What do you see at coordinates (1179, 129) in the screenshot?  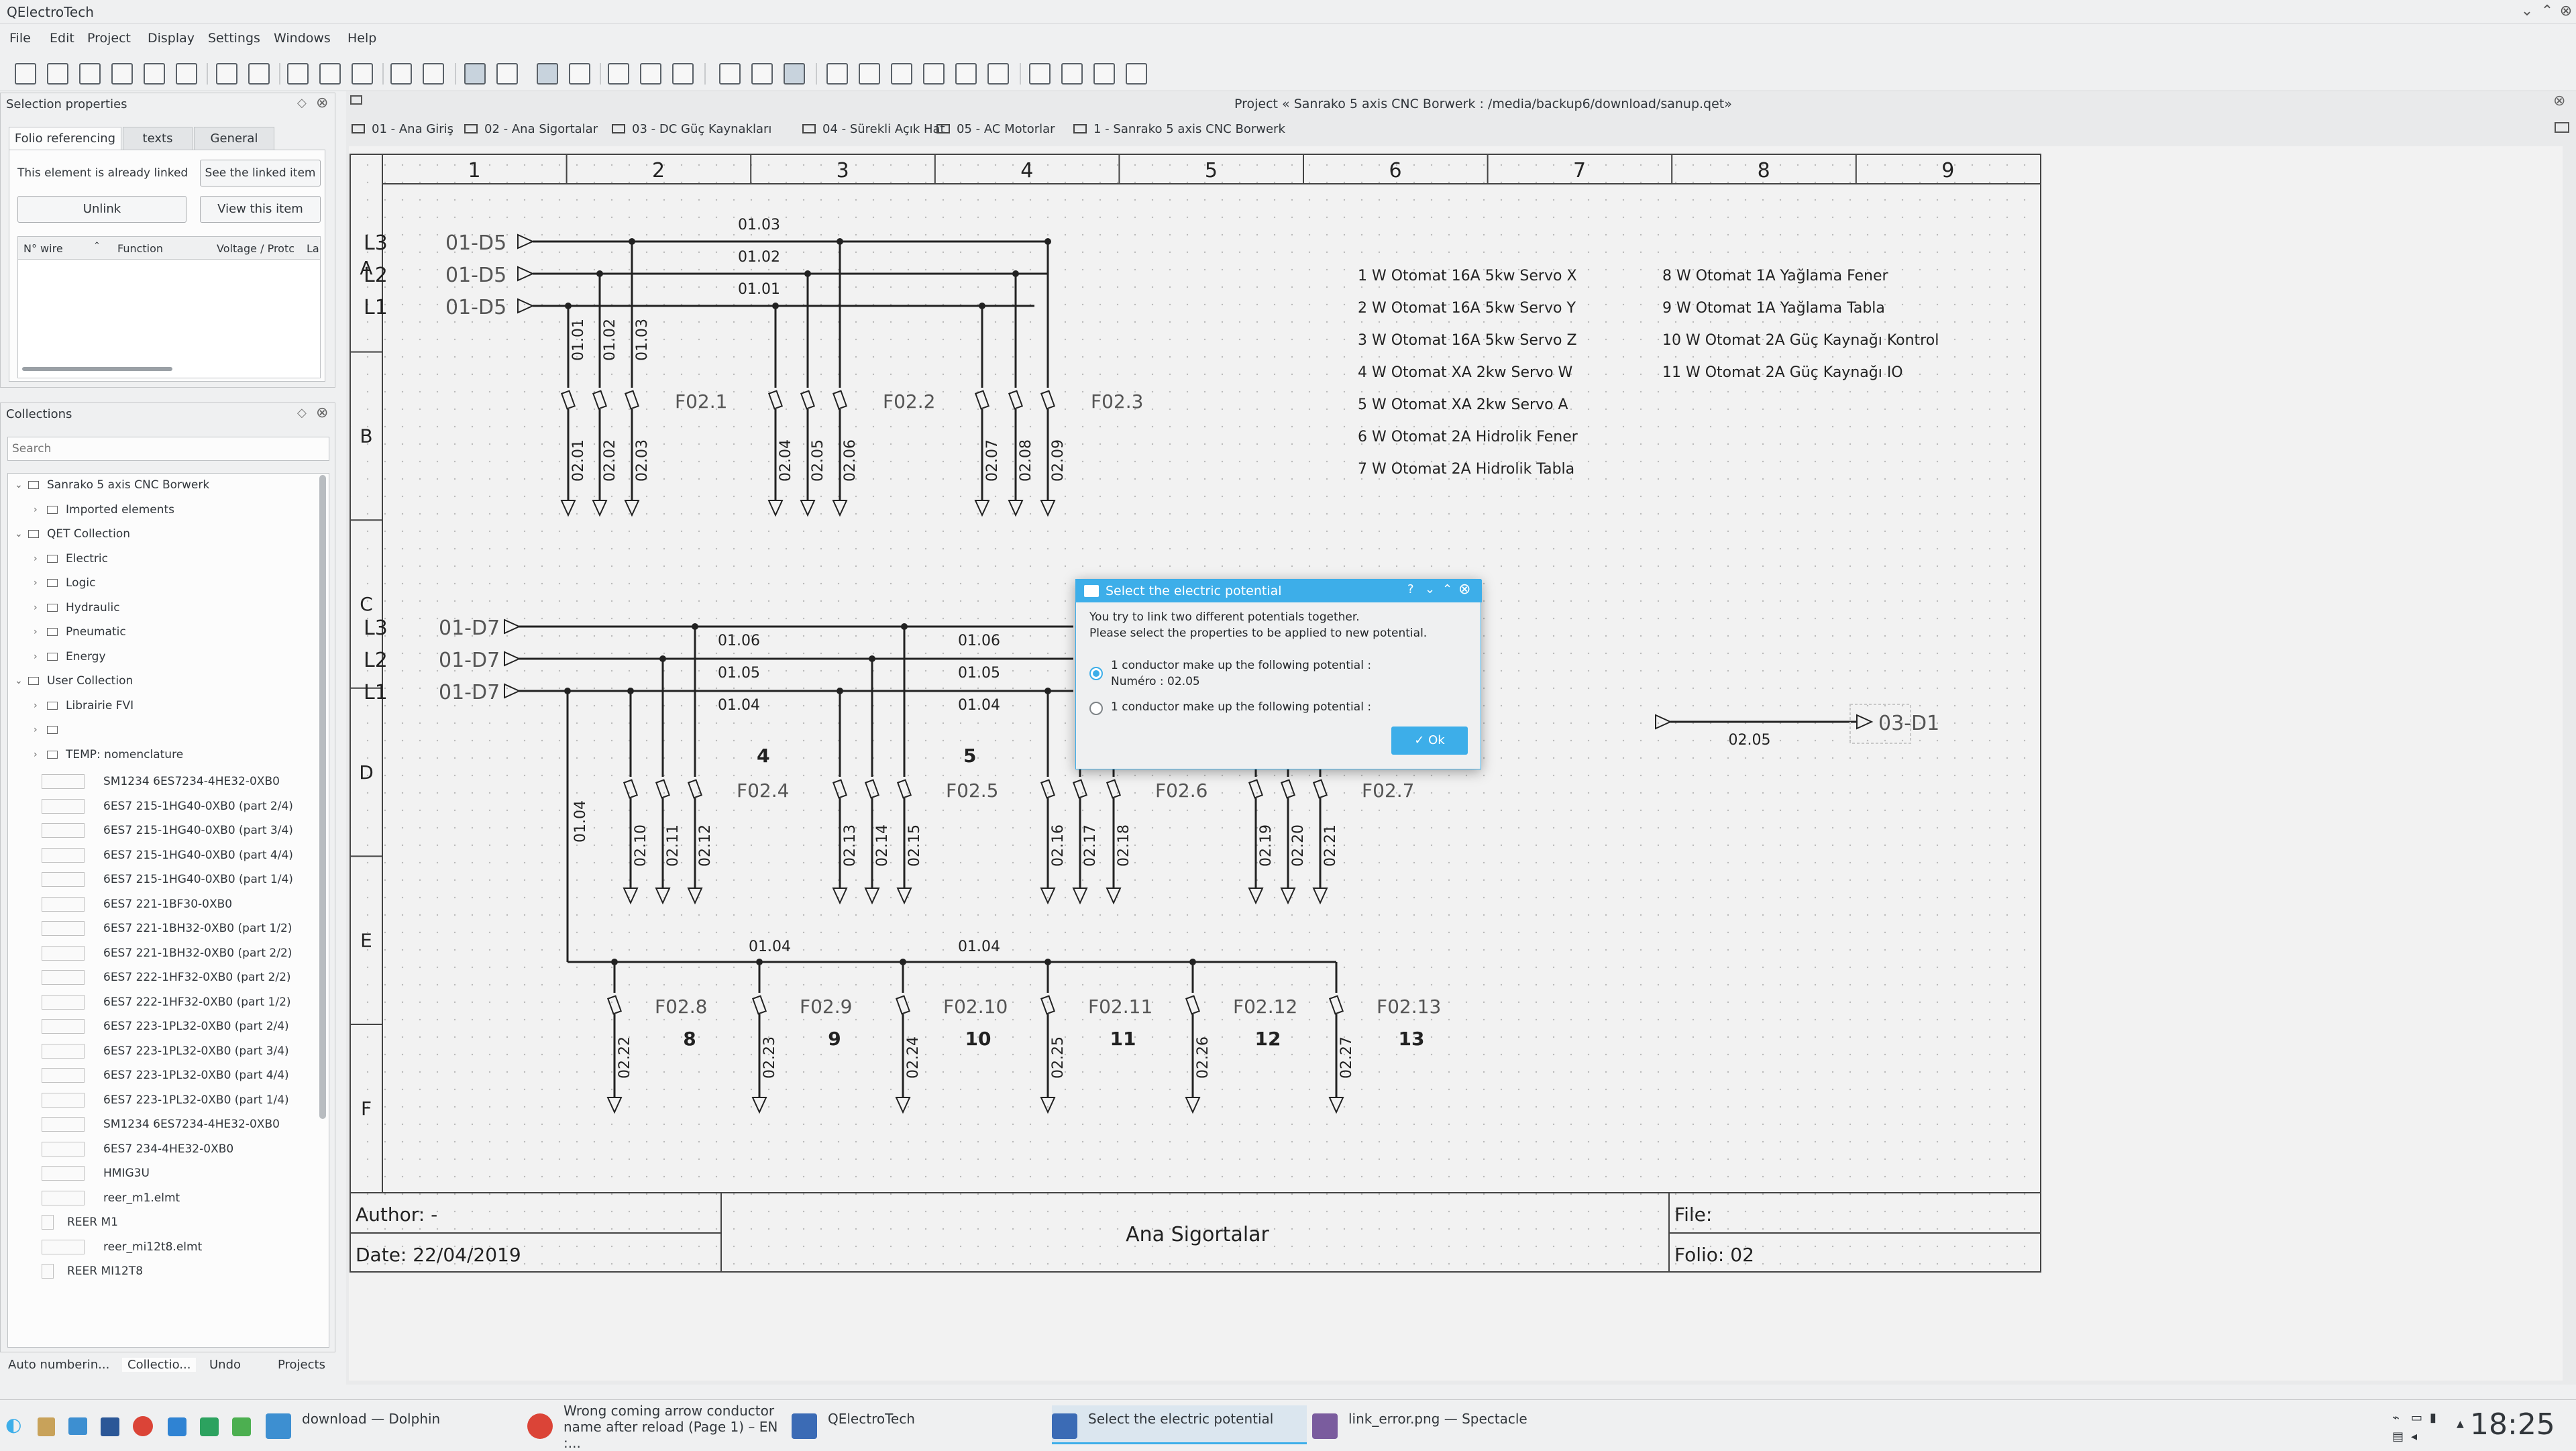 I see `tab-folio-1: 1 - Sanrako 5 axis CNC Borwerk` at bounding box center [1179, 129].